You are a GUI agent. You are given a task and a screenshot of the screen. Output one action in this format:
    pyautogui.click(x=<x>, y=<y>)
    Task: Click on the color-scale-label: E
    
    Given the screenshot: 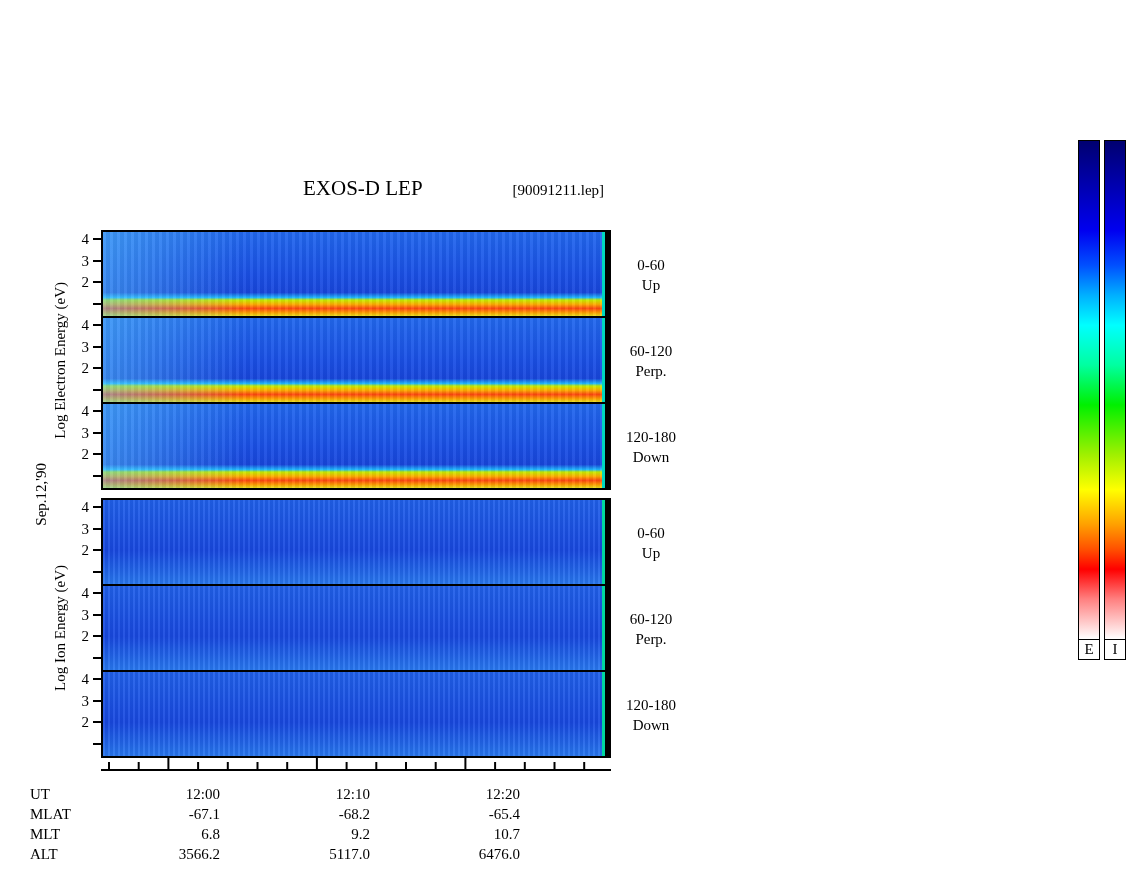 What is the action you would take?
    pyautogui.click(x=1089, y=650)
    